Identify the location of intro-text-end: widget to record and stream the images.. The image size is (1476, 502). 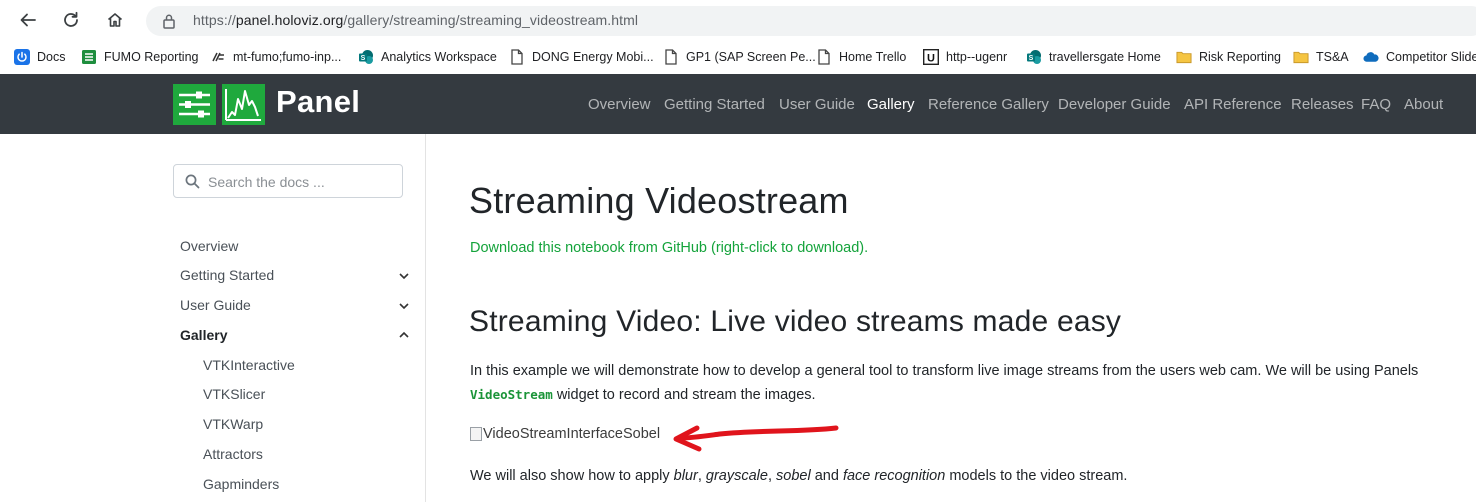
(684, 395).